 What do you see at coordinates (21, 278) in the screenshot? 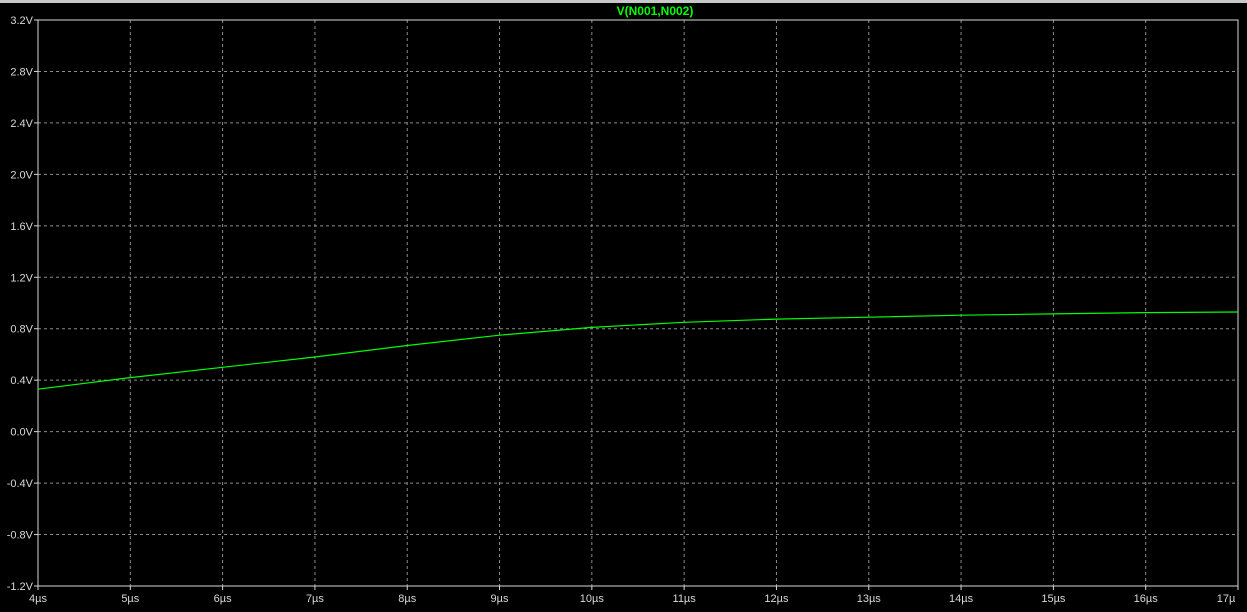
I see `y-tick-label: 1.2V` at bounding box center [21, 278].